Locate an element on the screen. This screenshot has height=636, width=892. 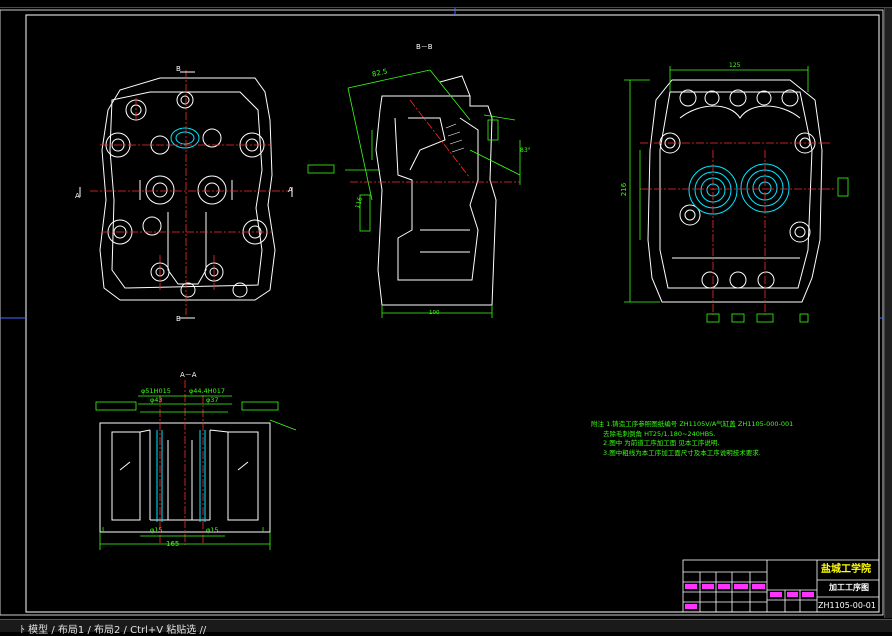
note-line-3: 2.图中 为前道工序加工面 见本工序说明. is located at coordinates (661, 443).